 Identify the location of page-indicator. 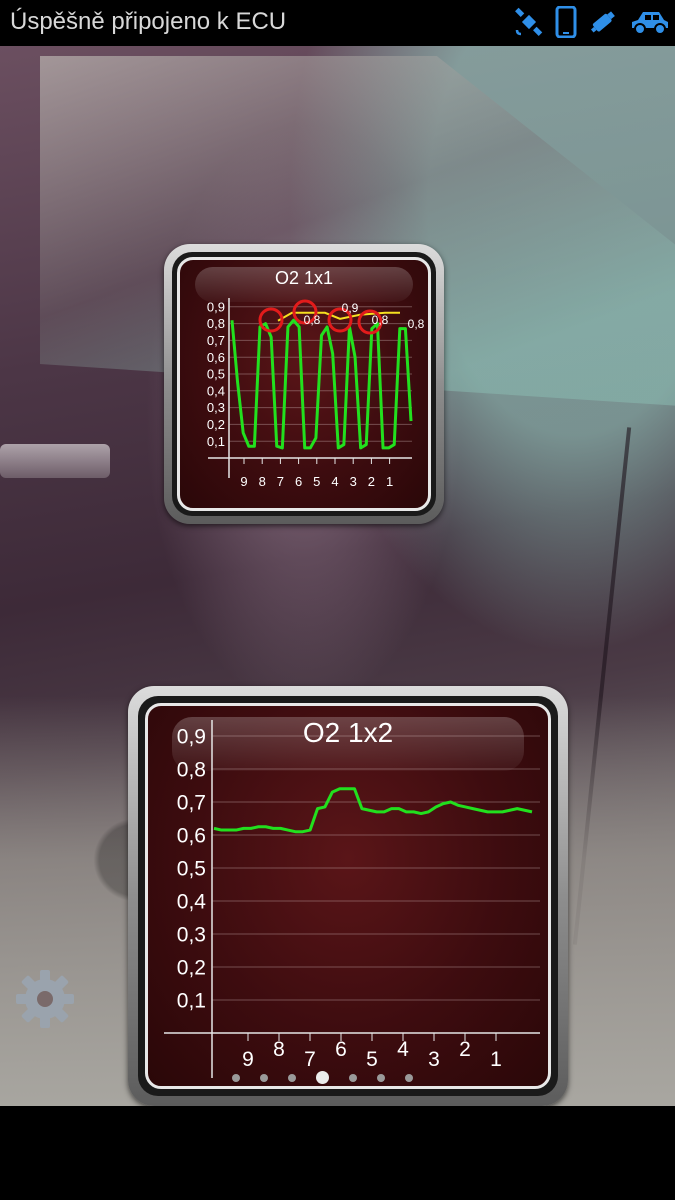
(322, 1077).